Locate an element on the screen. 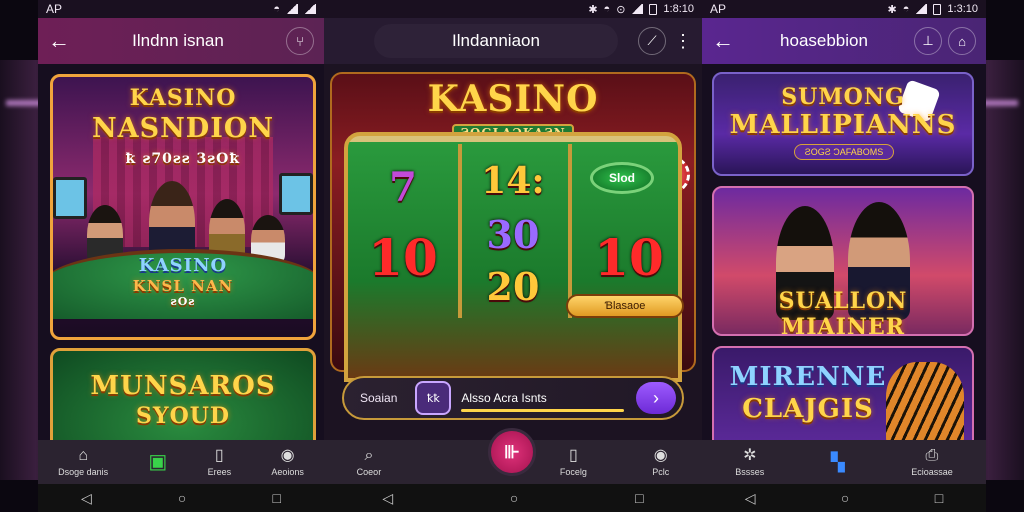 The width and height of the screenshot is (1024, 512). page-title: hoasebbion is located at coordinates (824, 40).